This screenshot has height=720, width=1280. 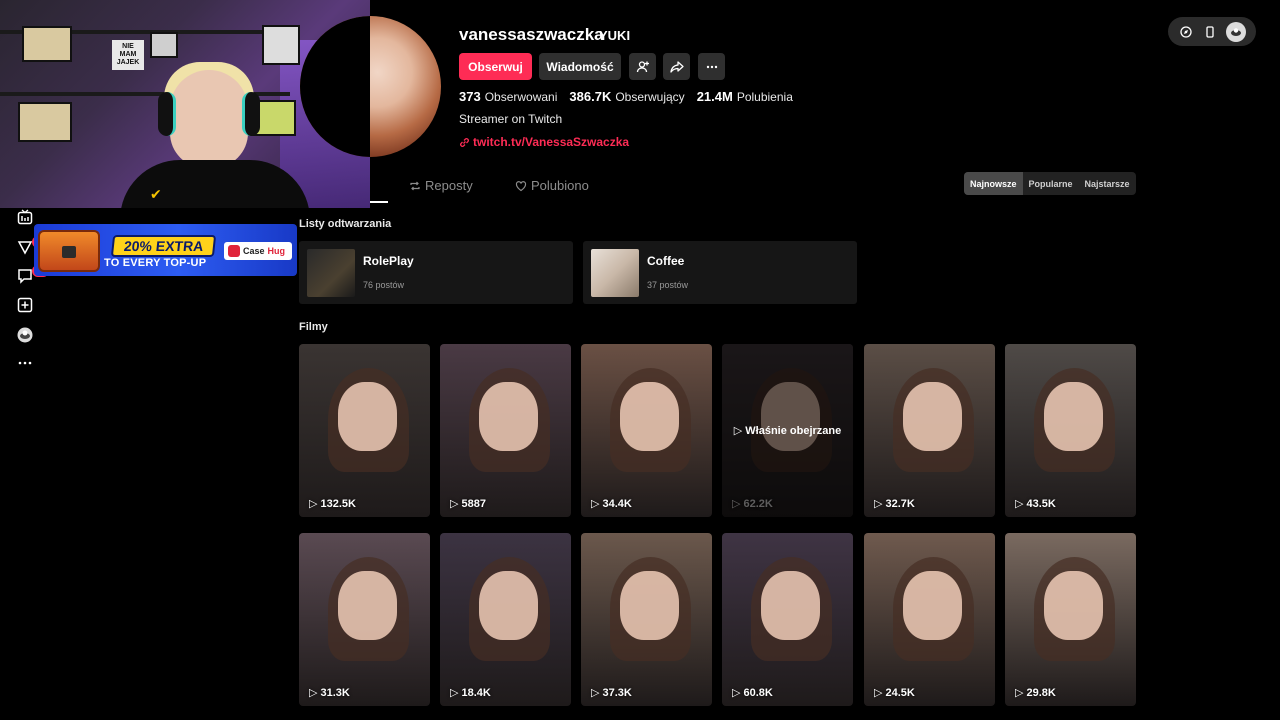 I want to click on stat-value: 373, so click(x=470, y=96).